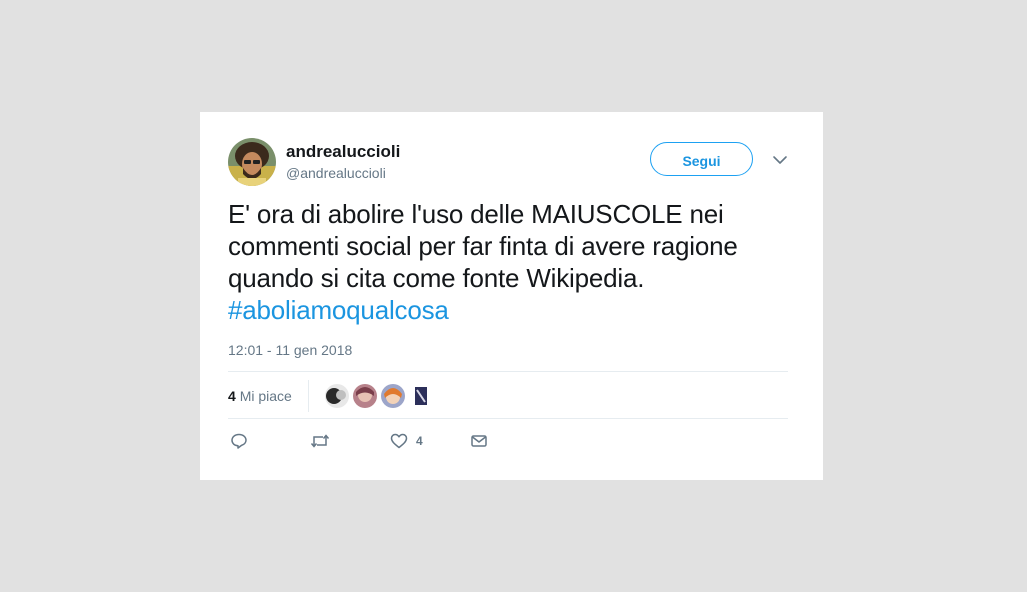 This screenshot has width=1027, height=592. I want to click on likes-summary: 4 Mi piace, so click(260, 396).